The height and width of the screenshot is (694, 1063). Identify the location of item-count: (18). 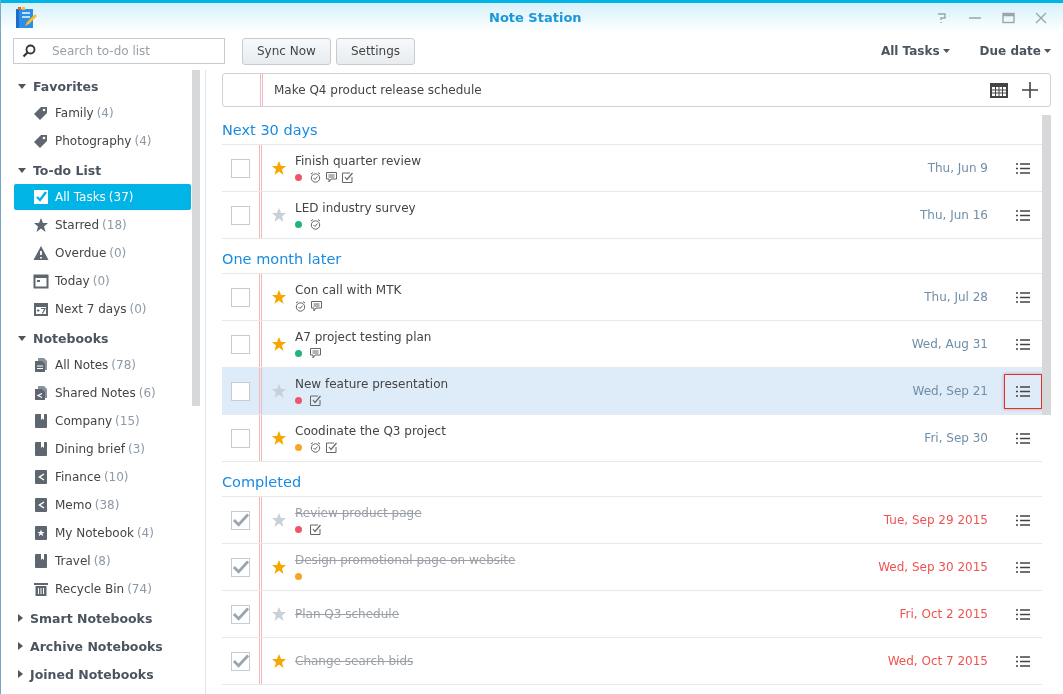
(114, 225).